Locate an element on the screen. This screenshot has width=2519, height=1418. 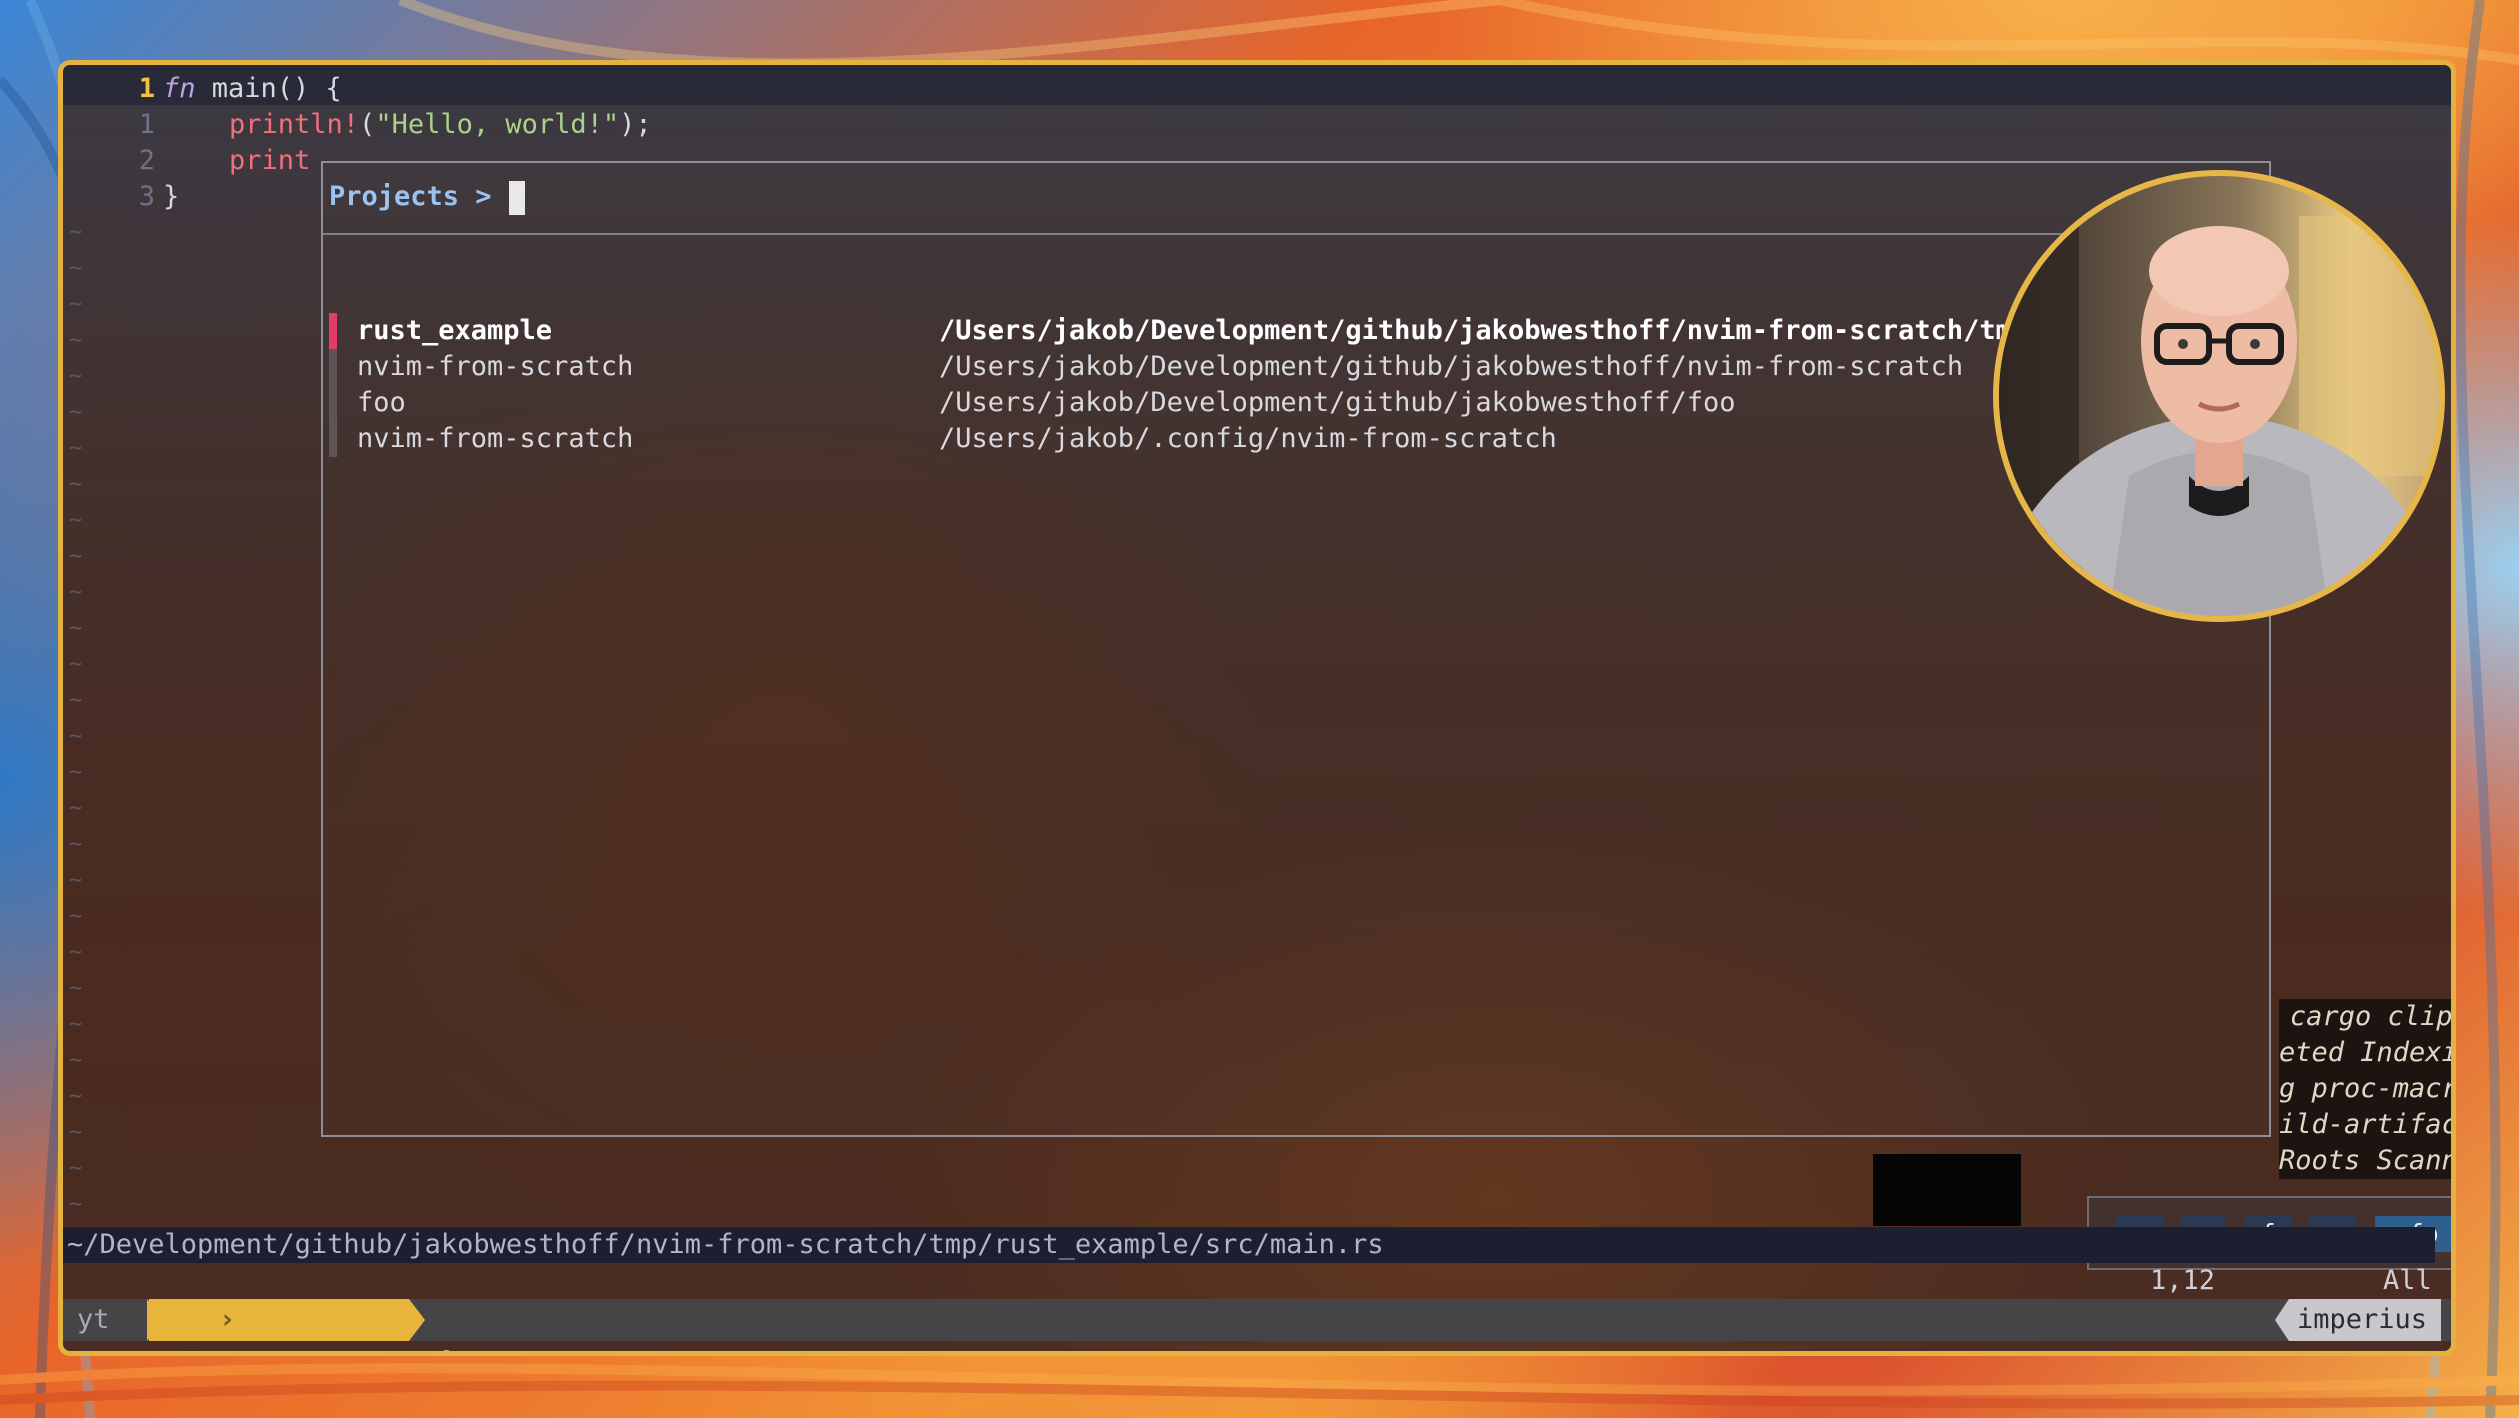
black-block is located at coordinates (1947, 1190).